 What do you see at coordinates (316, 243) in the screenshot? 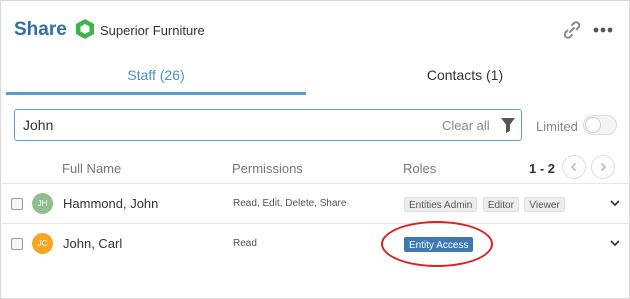
I see `table-row: JC John, Carl Read Entity Access` at bounding box center [316, 243].